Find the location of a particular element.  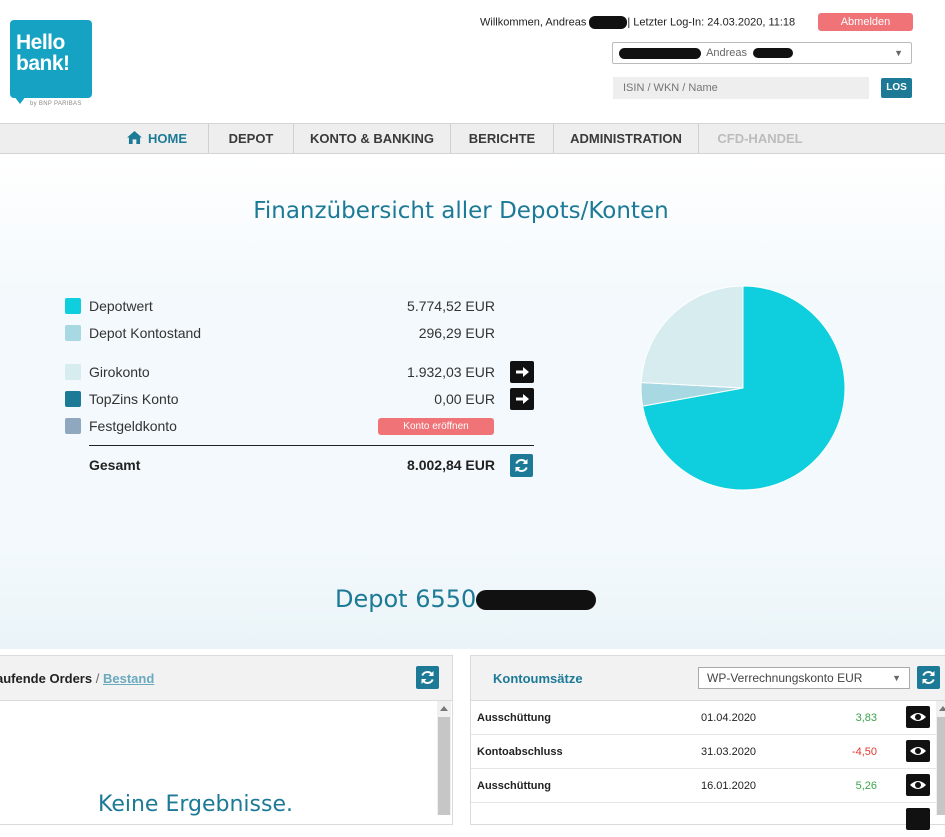

orders-tabs: aufende Orders / Bestand is located at coordinates (77, 678).